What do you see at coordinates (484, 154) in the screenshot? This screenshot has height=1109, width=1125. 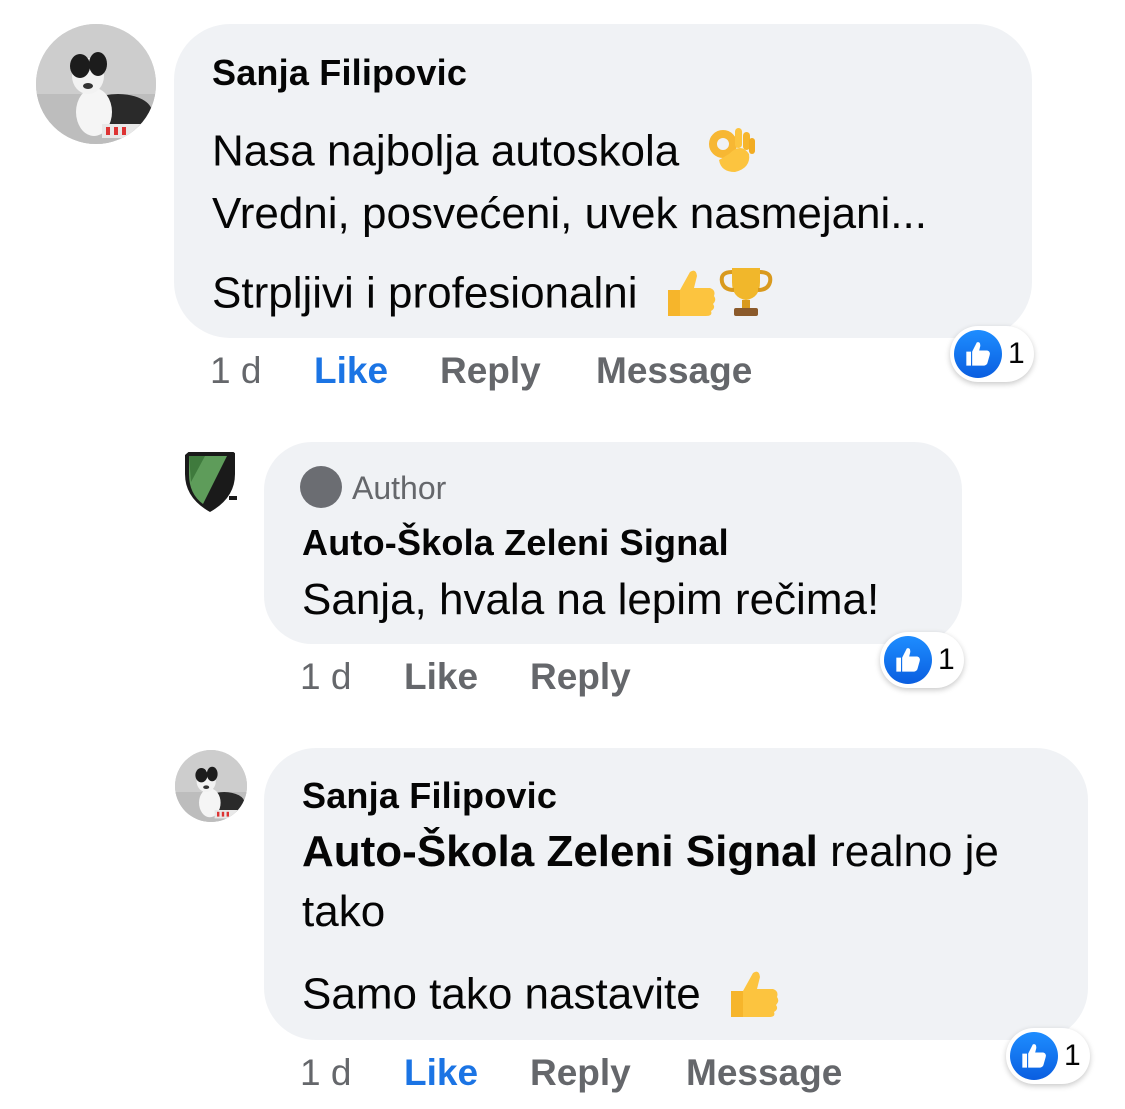 I see `comment-text-line: Nasa najbolja autoskola` at bounding box center [484, 154].